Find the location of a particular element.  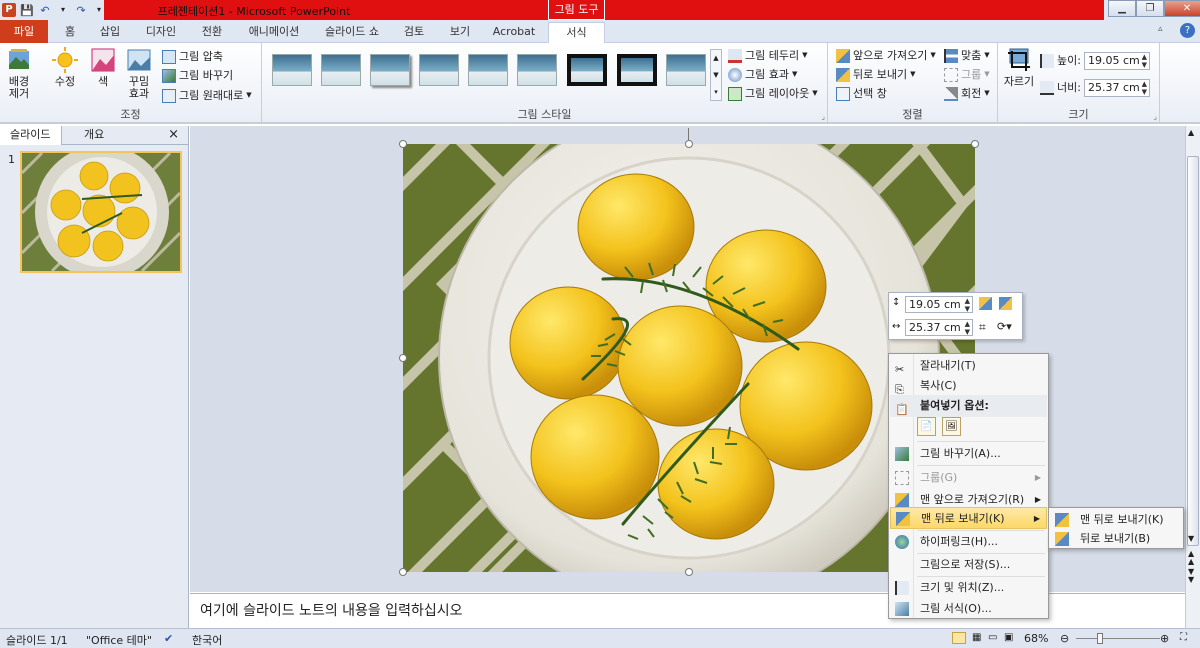

status-language: 한국어 is located at coordinates (207, 640).